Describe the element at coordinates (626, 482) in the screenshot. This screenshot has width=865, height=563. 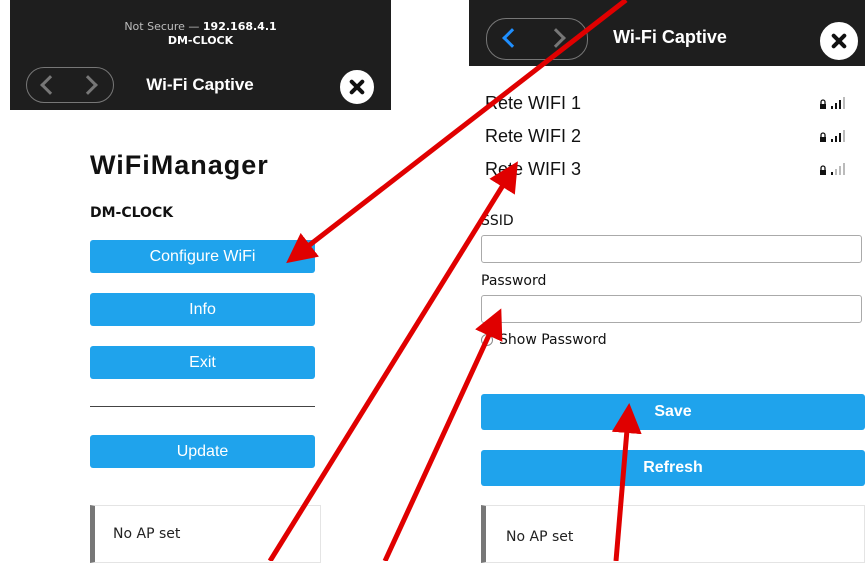
I see `arrow-to-save-button` at that location.